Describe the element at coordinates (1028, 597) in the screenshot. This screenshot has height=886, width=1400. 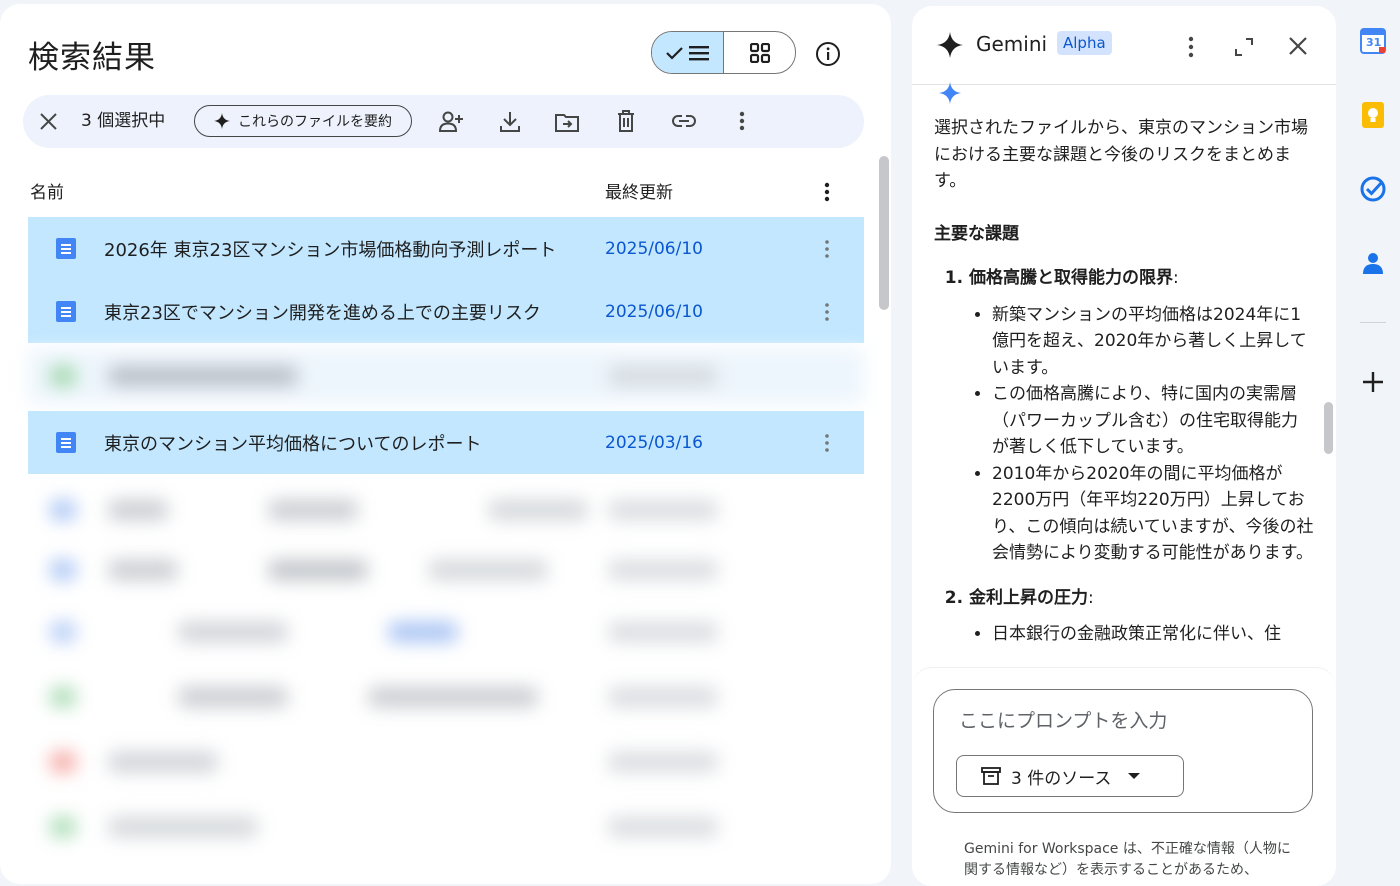
I see `issue-title: 金利上昇の圧力` at that location.